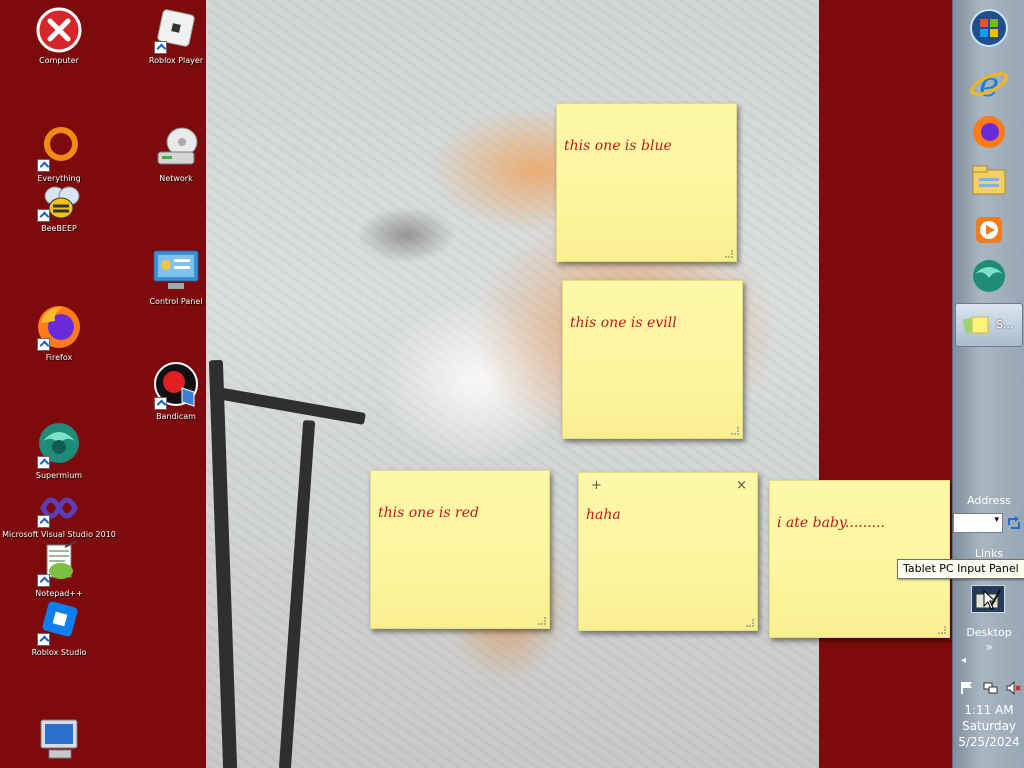 Image resolution: width=1024 pixels, height=768 pixels. I want to click on desktop-icon-label: Network, so click(176, 178).